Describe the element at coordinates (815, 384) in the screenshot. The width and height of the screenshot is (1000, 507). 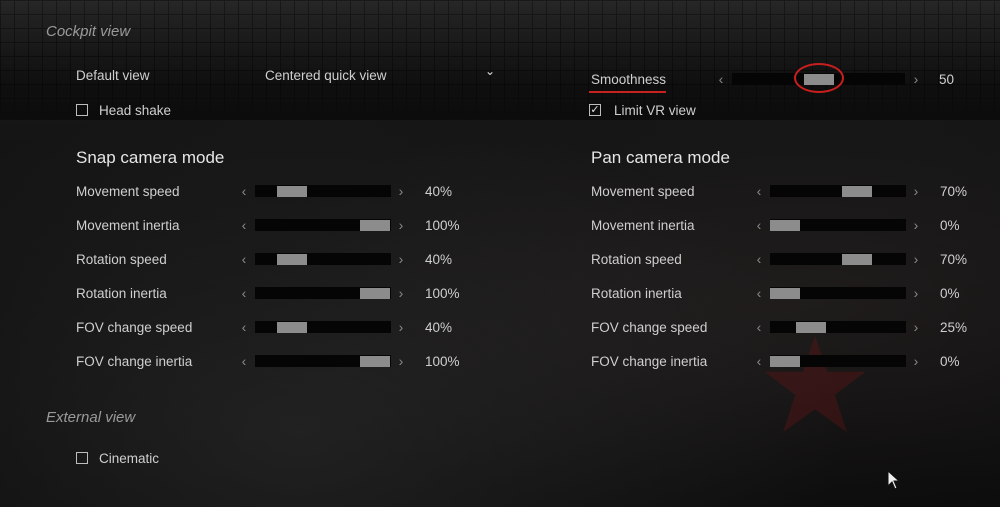
I see `background-star-icon` at that location.